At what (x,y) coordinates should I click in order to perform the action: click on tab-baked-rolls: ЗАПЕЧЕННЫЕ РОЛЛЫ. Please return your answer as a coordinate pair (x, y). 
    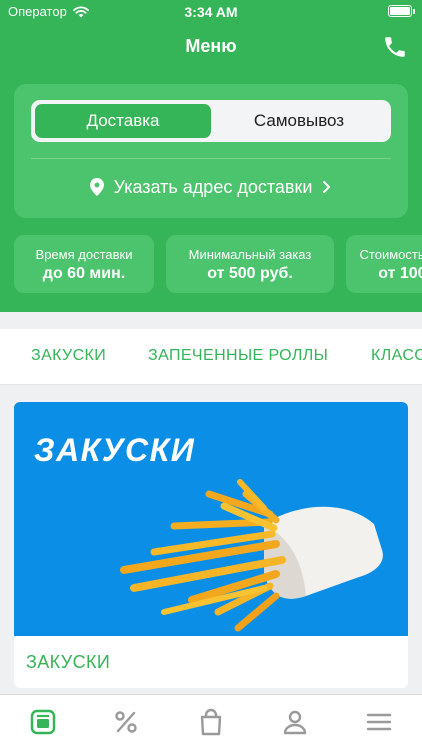
    Looking at the image, I should click on (238, 356).